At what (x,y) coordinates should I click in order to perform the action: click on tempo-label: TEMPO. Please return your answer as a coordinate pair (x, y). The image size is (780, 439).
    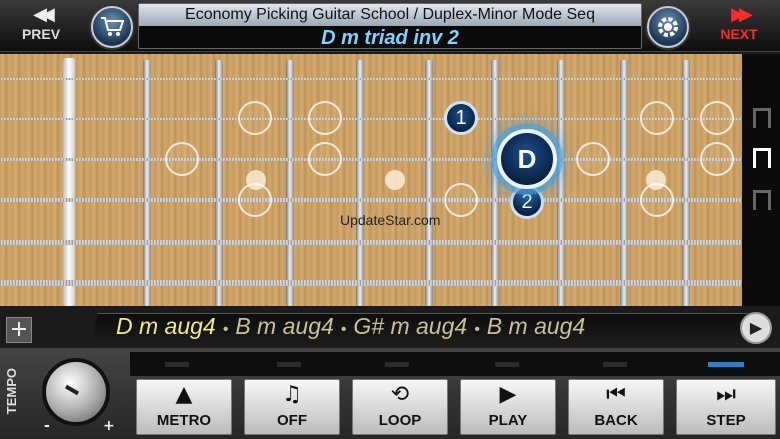
    Looking at the image, I should click on (11, 391).